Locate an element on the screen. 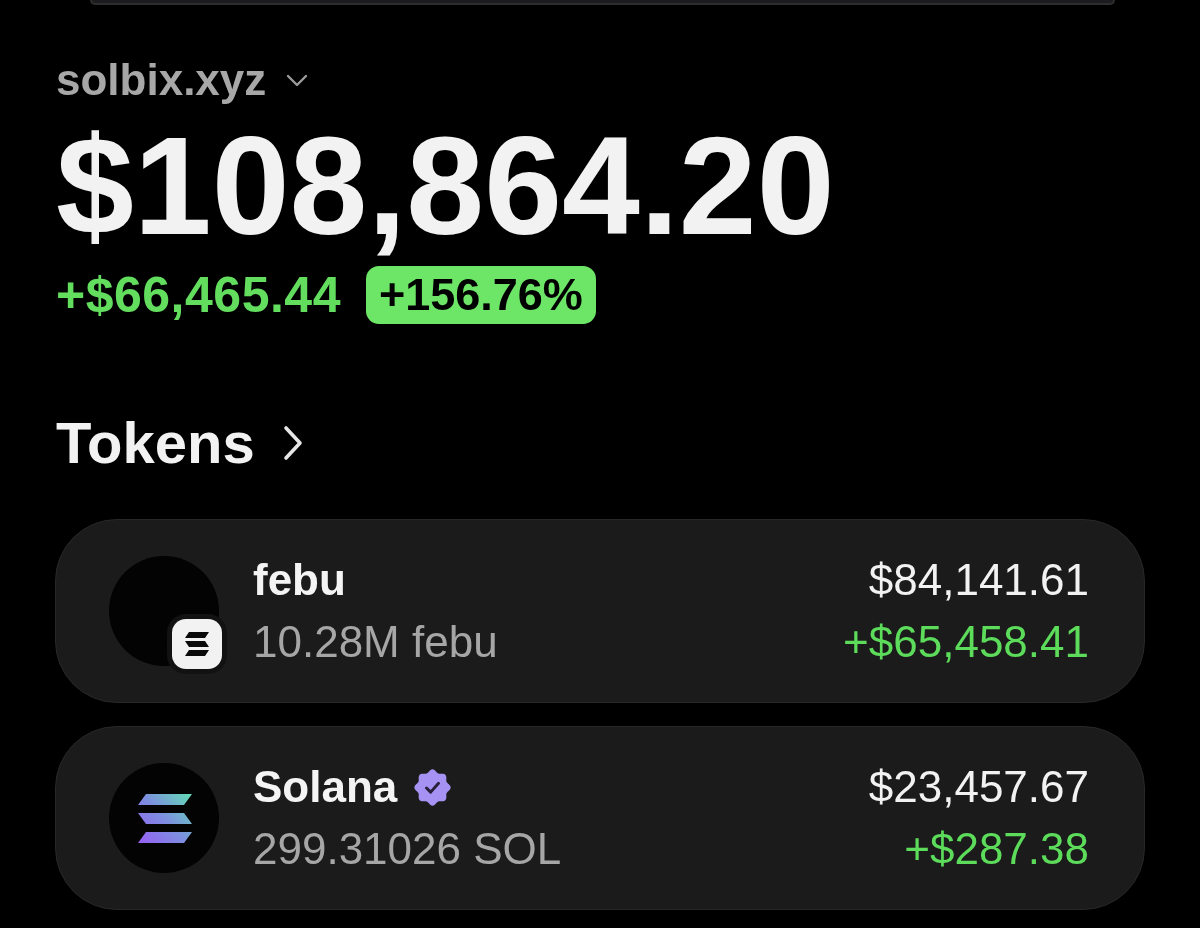 Image resolution: width=1200 pixels, height=928 pixels. balance-amount: $108,864.20 is located at coordinates (445, 186).